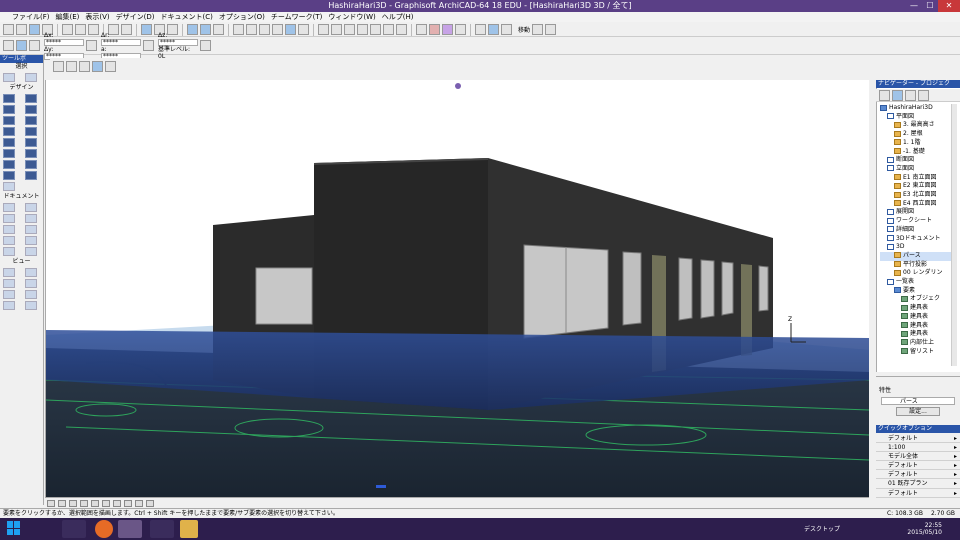 The height and width of the screenshot is (540, 960). Describe the element at coordinates (31, 109) in the screenshot. I see `window-icon` at that location.